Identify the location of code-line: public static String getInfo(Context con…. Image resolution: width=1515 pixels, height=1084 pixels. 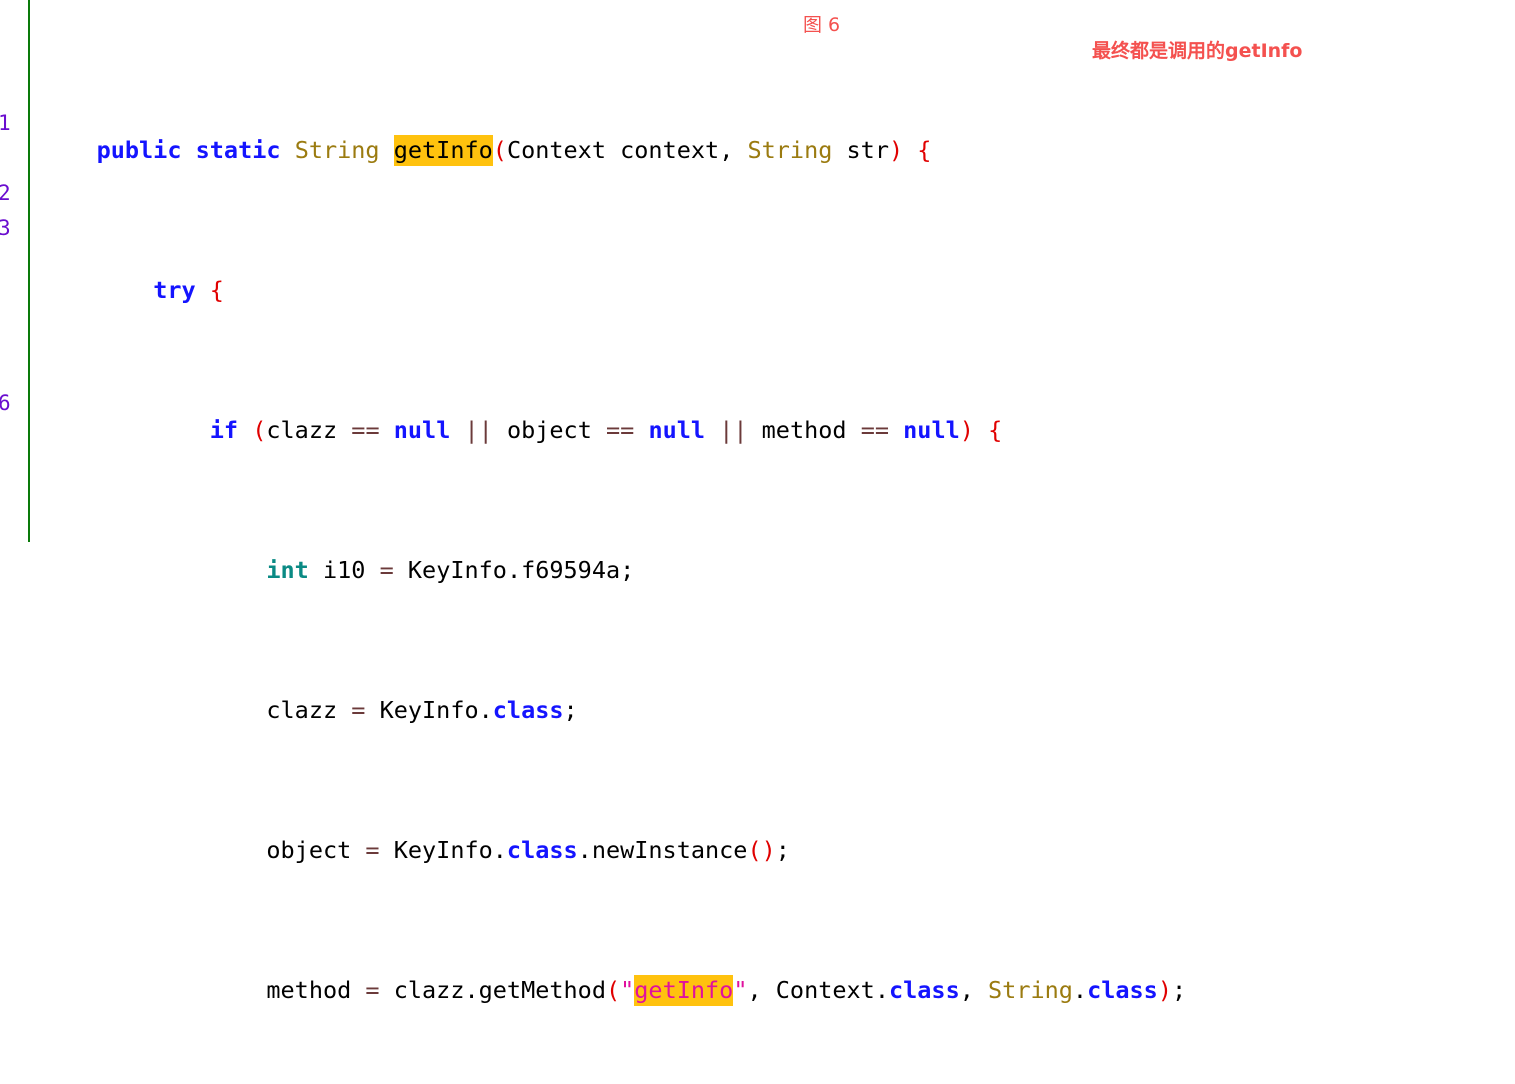
(514, 150).